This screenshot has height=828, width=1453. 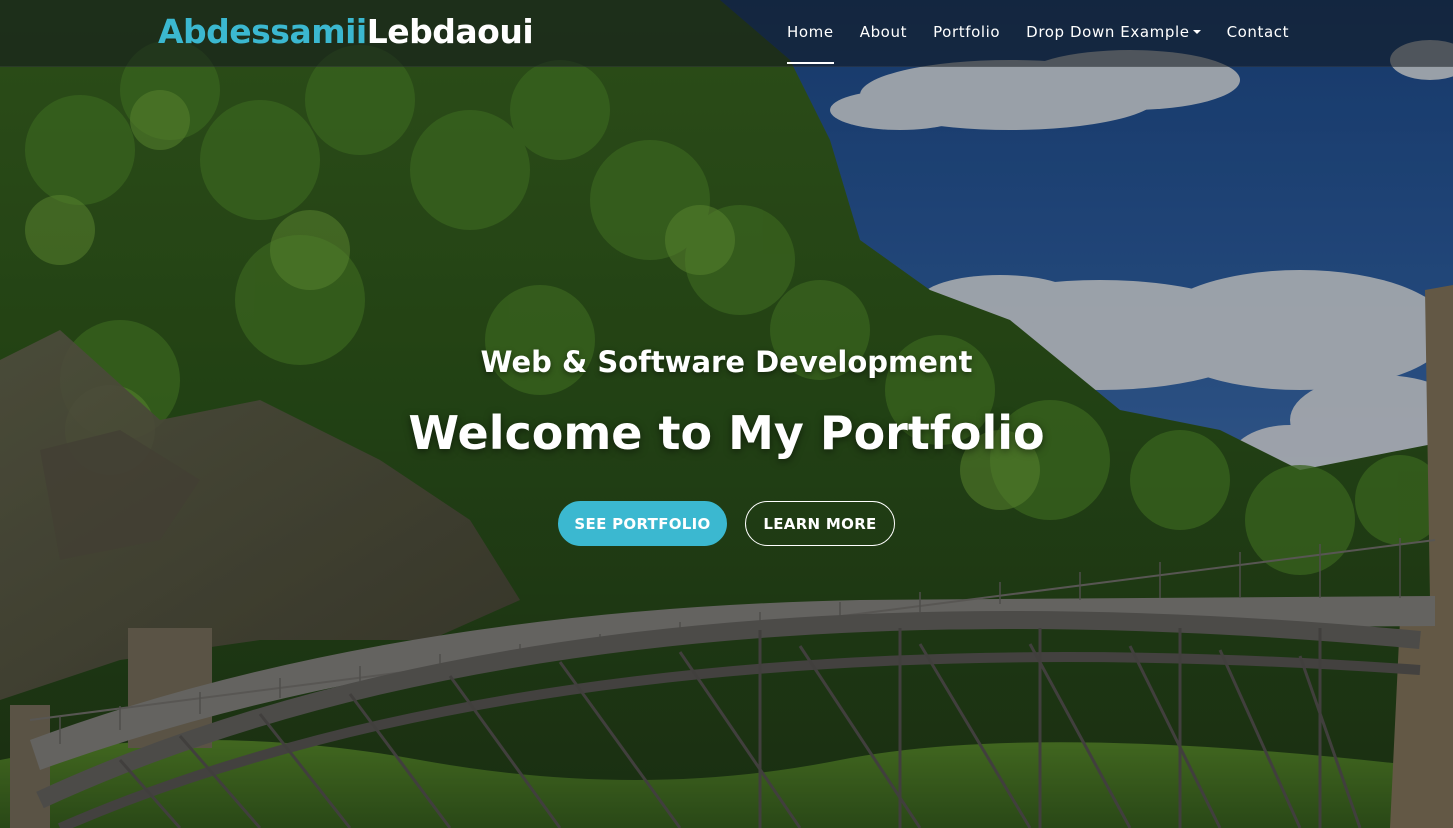 I want to click on hero-subtitle: Web & Software Development, so click(x=726, y=362).